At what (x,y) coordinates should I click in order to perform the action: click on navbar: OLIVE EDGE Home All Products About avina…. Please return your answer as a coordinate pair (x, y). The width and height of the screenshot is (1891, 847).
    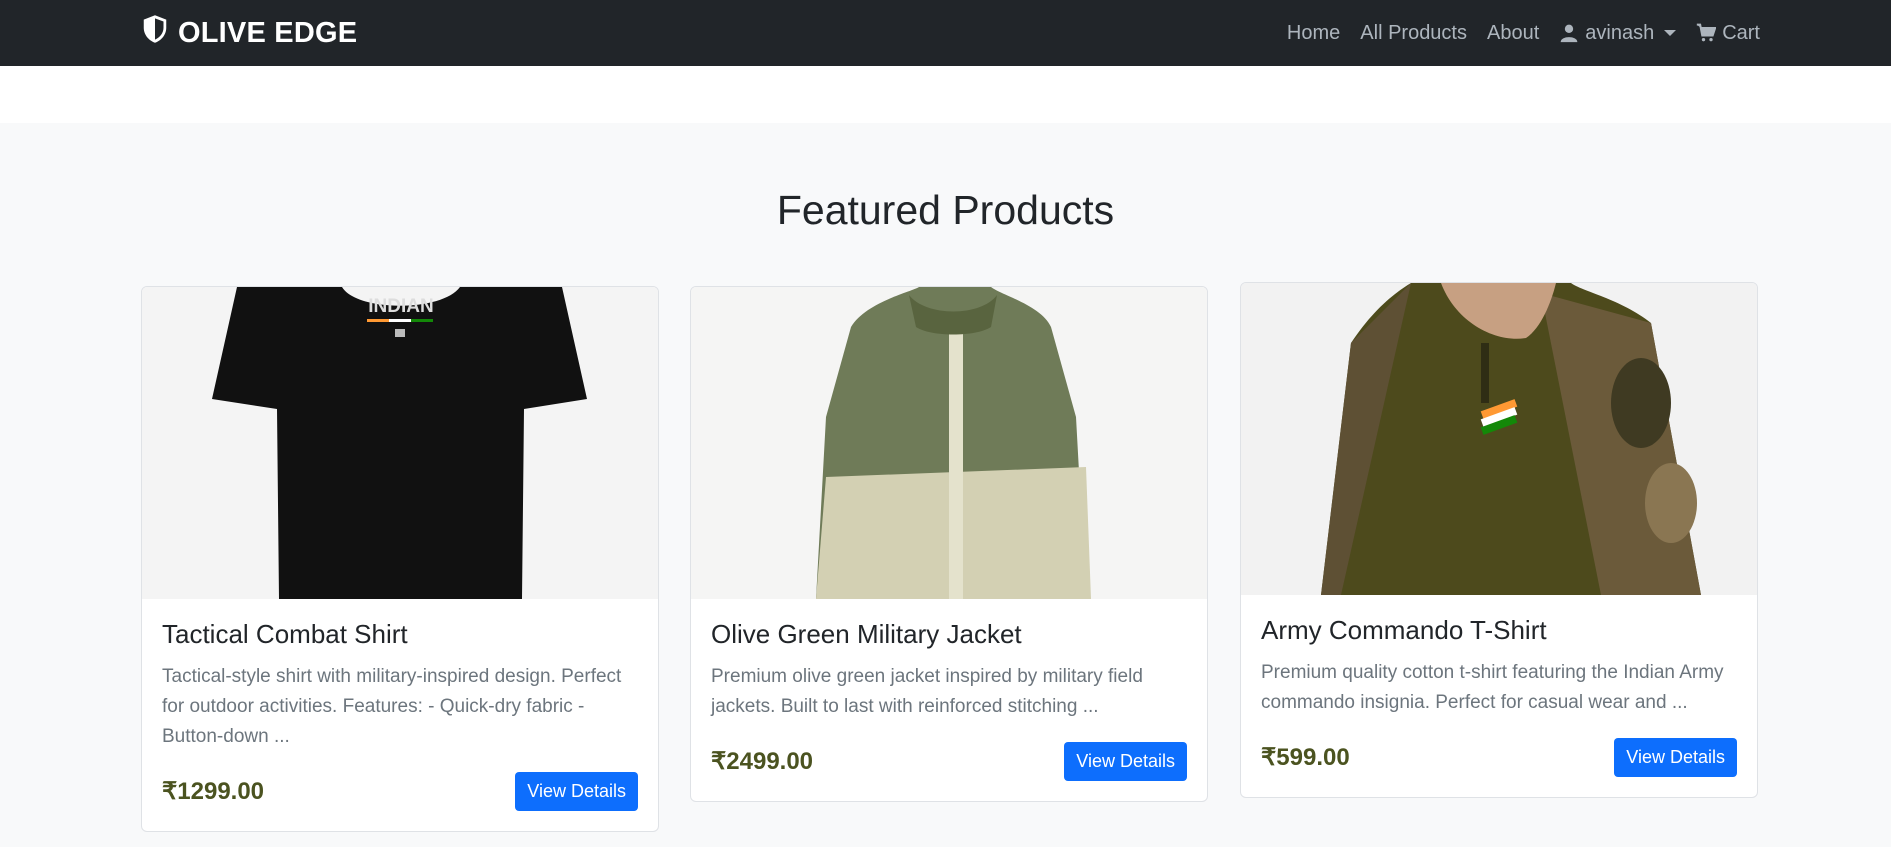
    Looking at the image, I should click on (945, 33).